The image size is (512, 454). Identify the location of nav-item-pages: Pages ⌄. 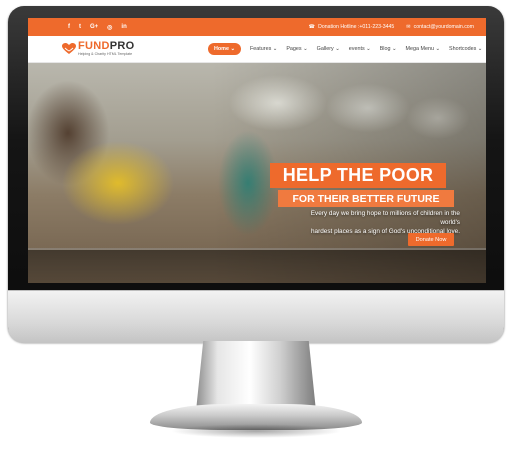
(296, 49).